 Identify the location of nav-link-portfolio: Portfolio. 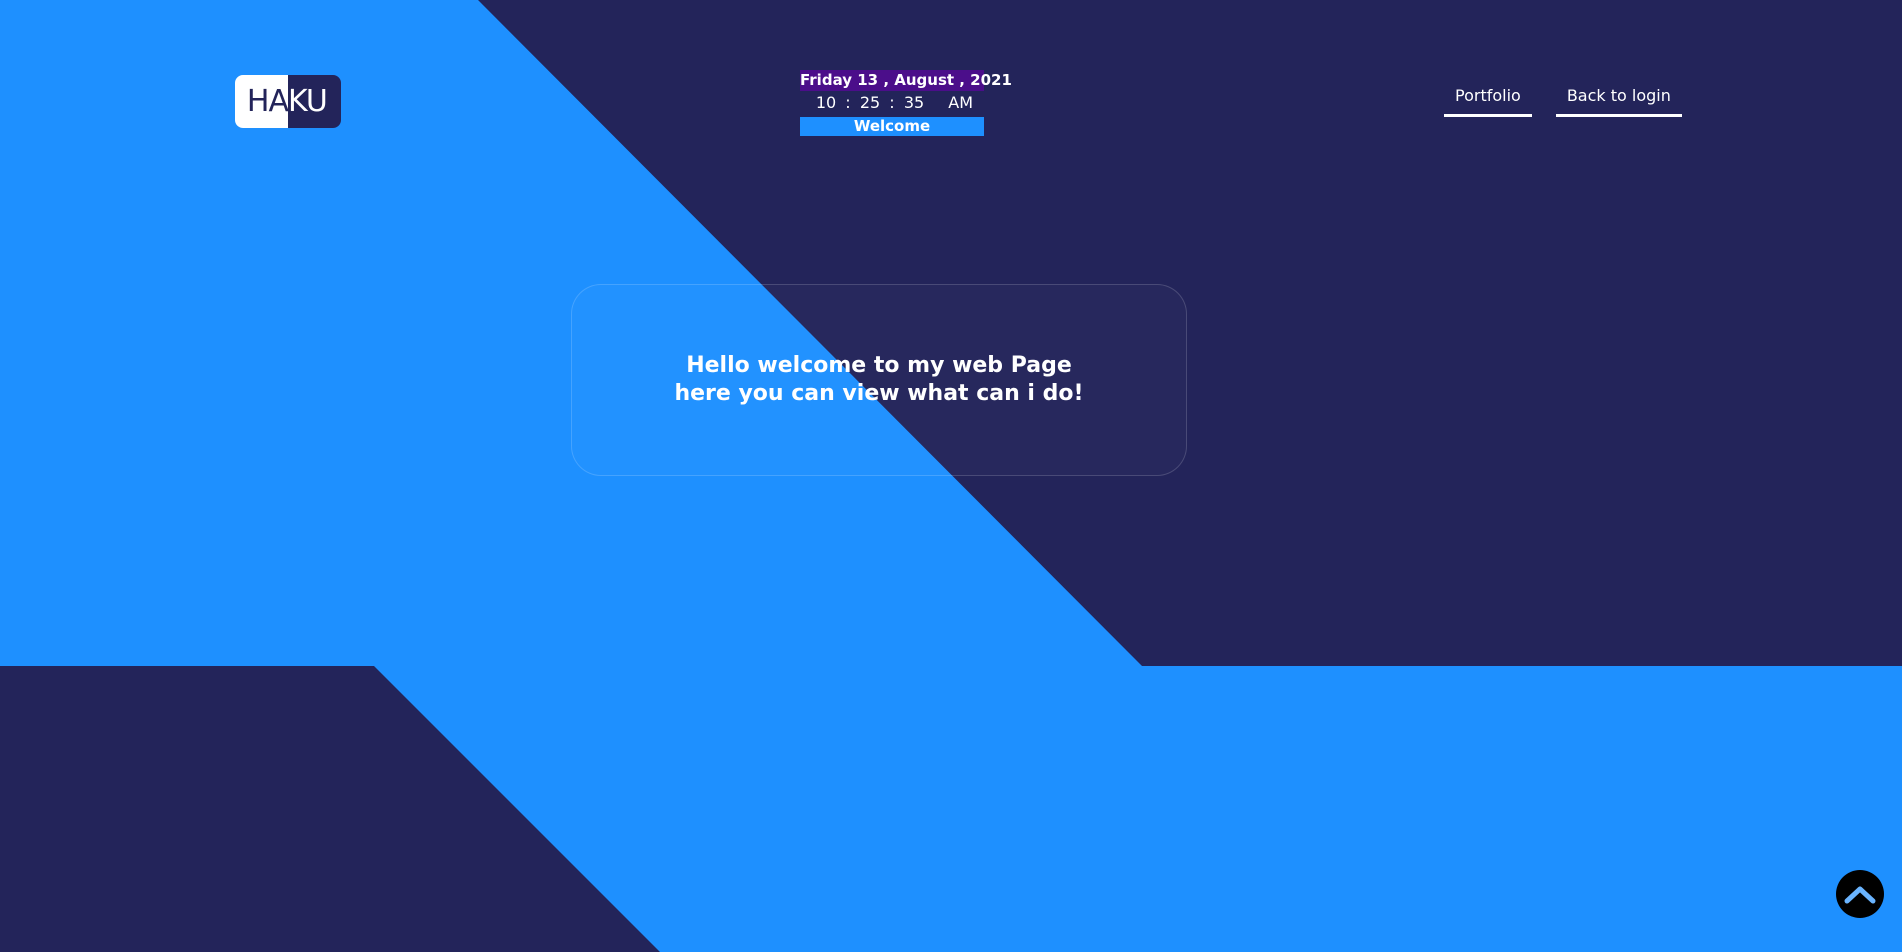
(1488, 100).